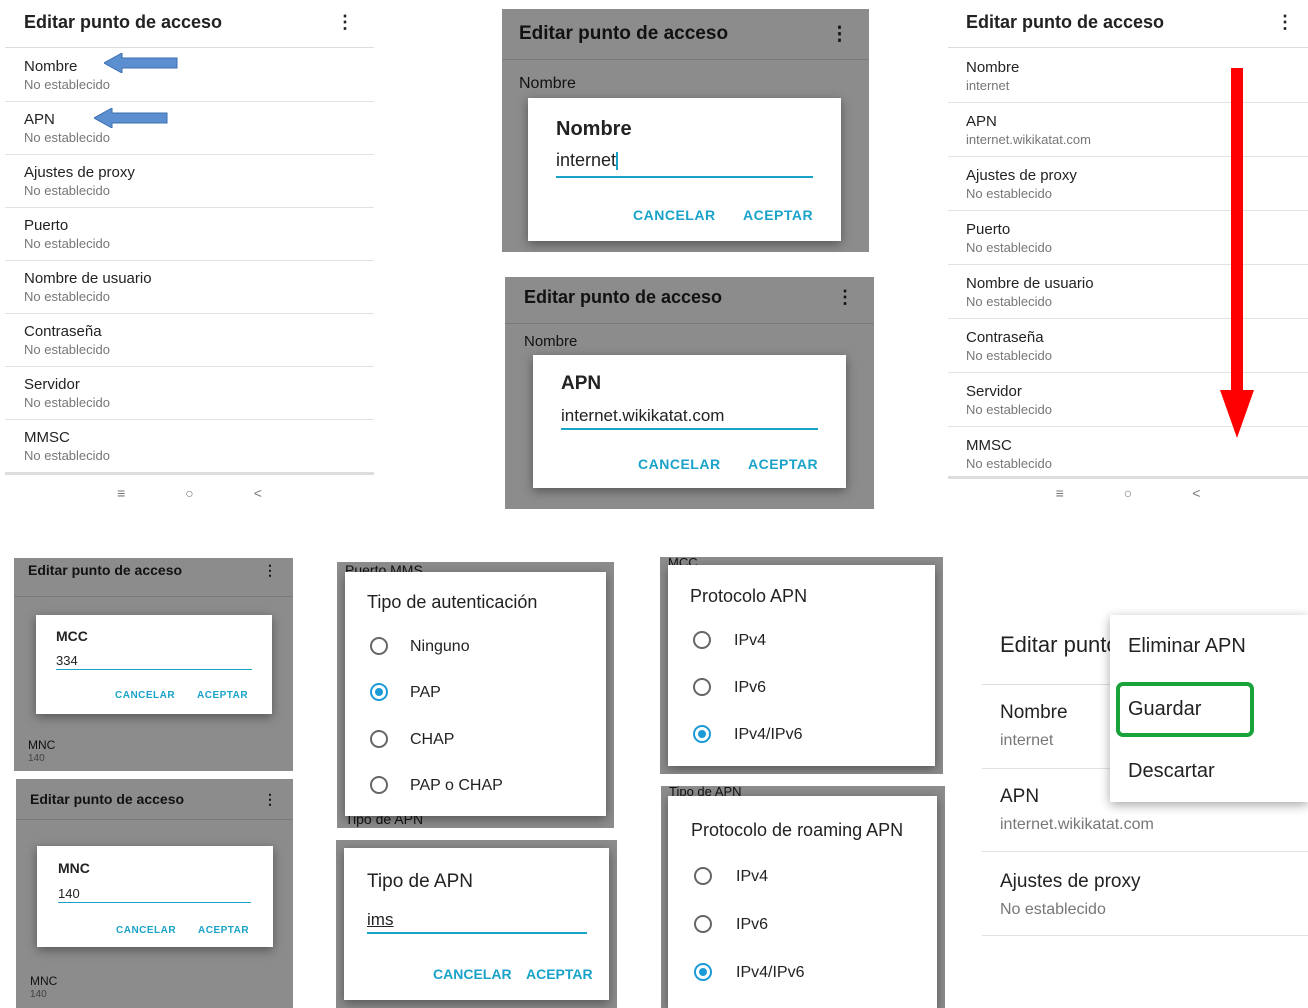  Describe the element at coordinates (63, 331) in the screenshot. I see `setting-label: Contraseña` at that location.